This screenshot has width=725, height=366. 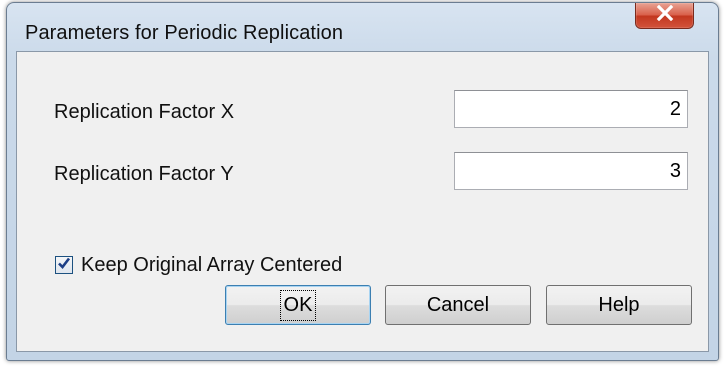 I want to click on close-button, so click(x=664, y=16).